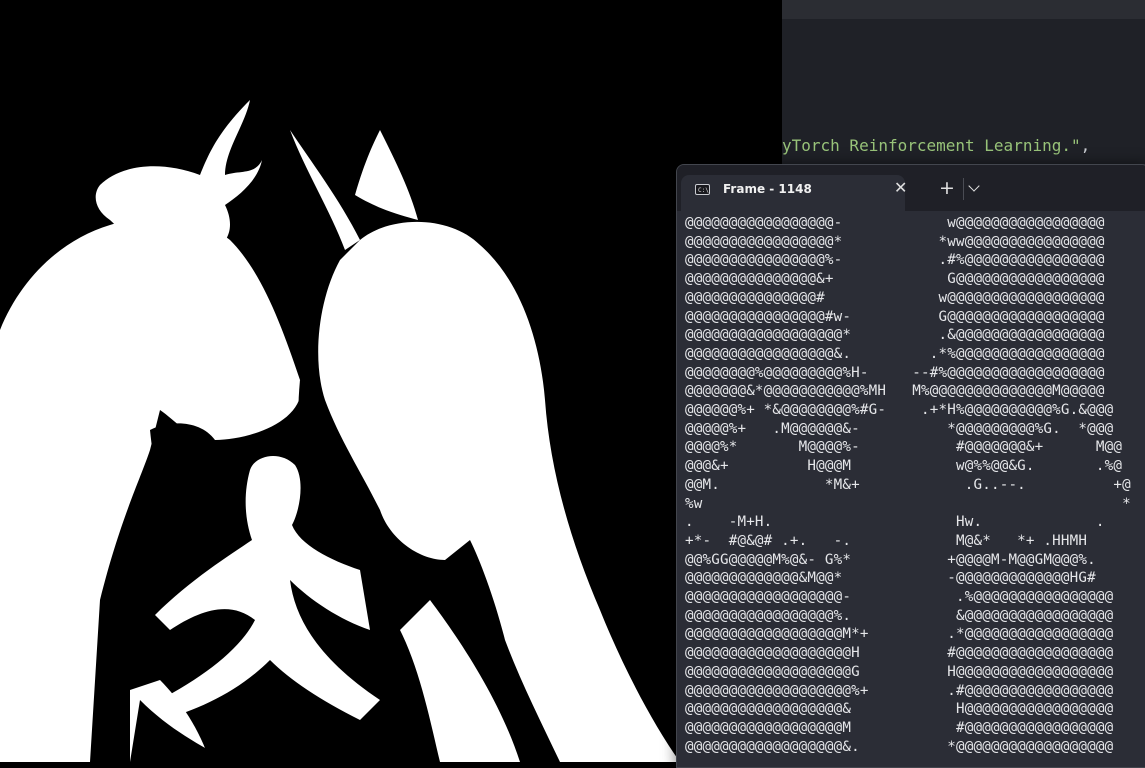  I want to click on new-tab-button: +, so click(947, 188).